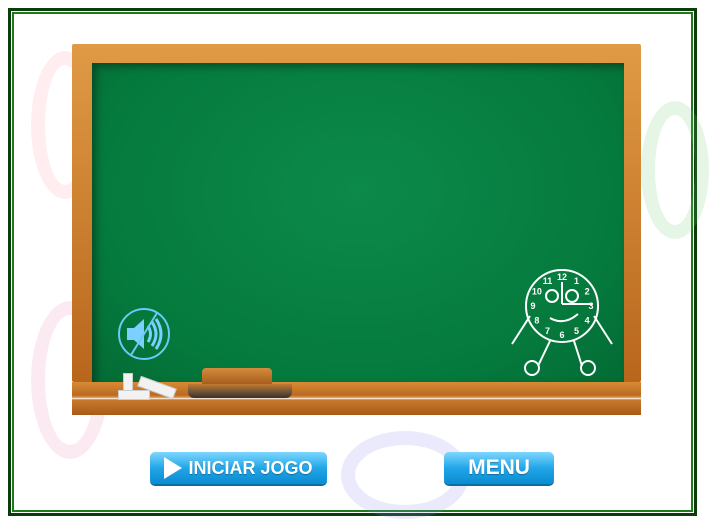 This screenshot has width=709, height=524. Describe the element at coordinates (537, 292) in the screenshot. I see `clock-number: 10` at that location.